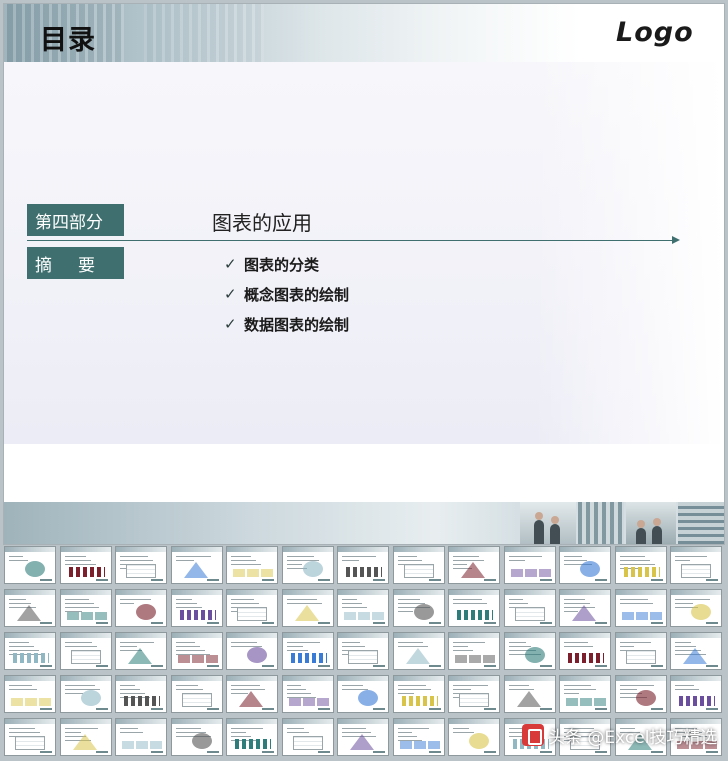  Describe the element at coordinates (204, 33) in the screenshot. I see `header-photo` at that location.